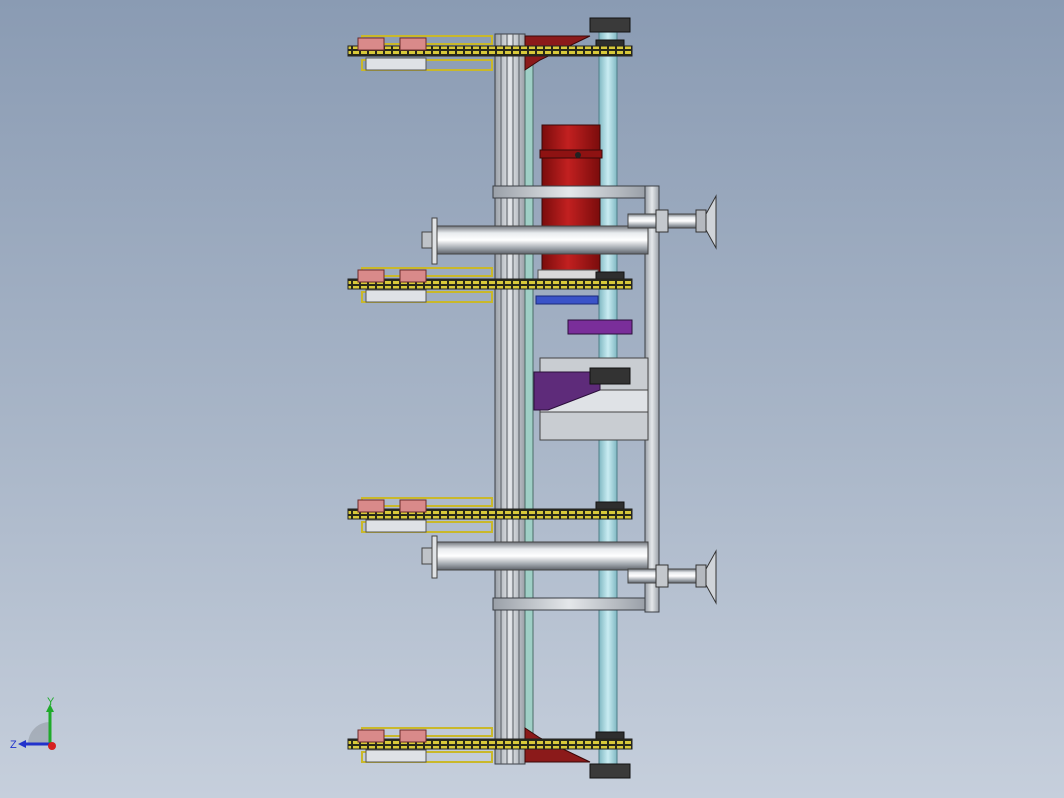 The height and width of the screenshot is (798, 1064). Describe the element at coordinates (591, 368) in the screenshot. I see `gearbox-block` at that location.